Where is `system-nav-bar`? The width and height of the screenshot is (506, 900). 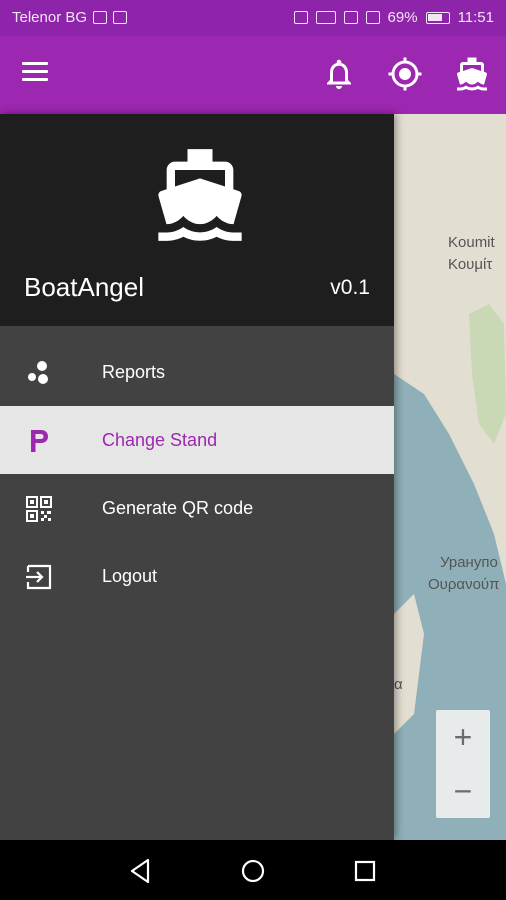 system-nav-bar is located at coordinates (253, 870).